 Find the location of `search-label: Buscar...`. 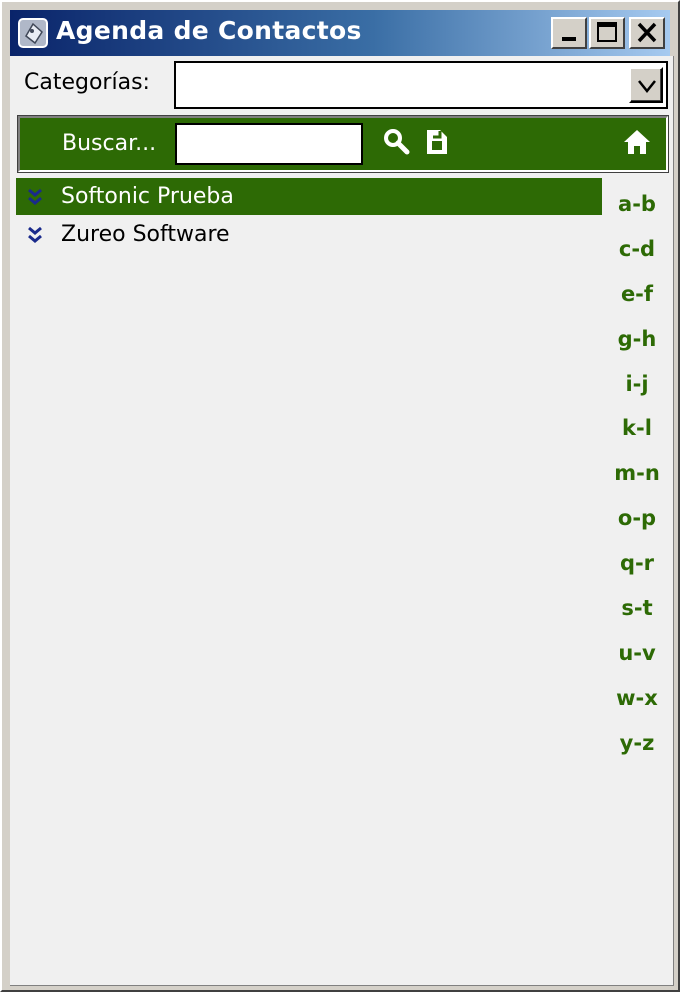

search-label: Buscar... is located at coordinates (109, 143).